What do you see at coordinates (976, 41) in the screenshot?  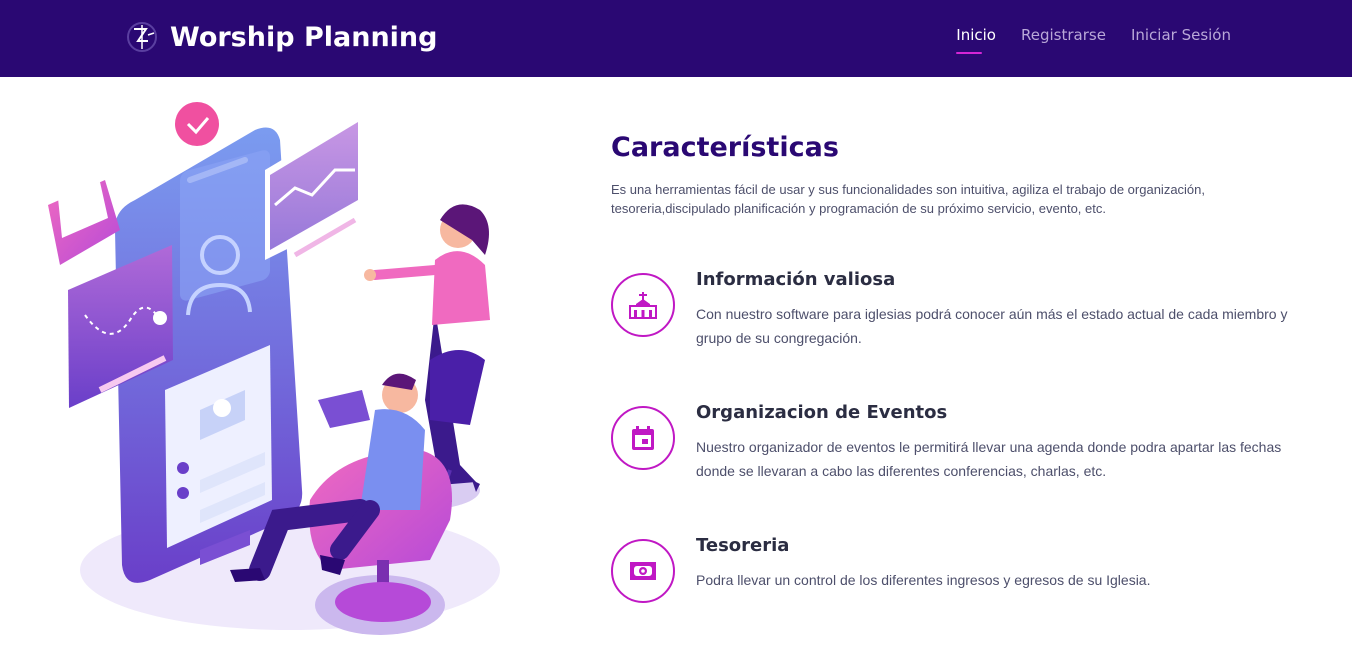 I see `nav-inicio: Inicio` at bounding box center [976, 41].